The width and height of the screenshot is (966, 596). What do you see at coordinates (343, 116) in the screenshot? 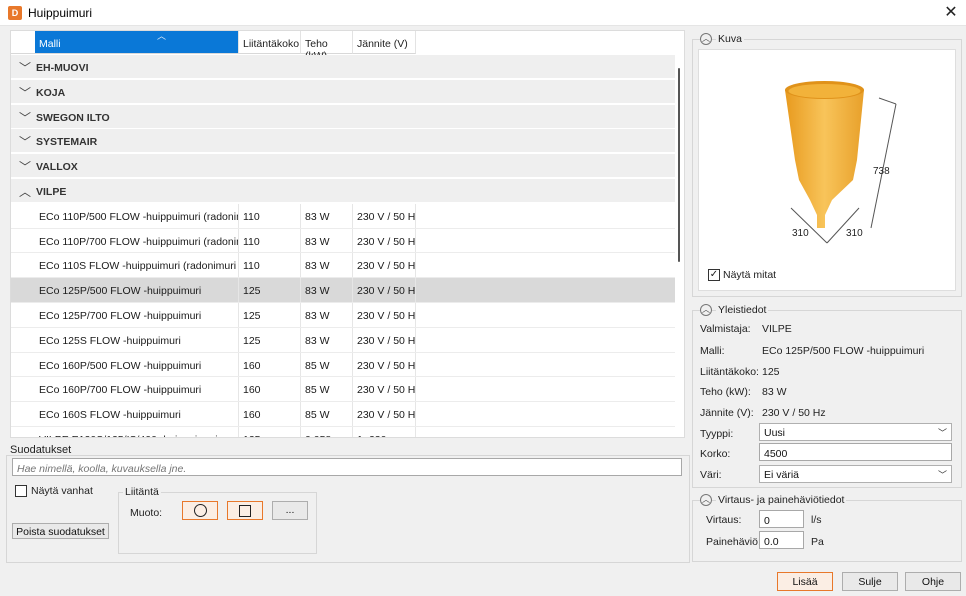
I see `group-row: ﹀ SWEGON ILTO` at bounding box center [343, 116].